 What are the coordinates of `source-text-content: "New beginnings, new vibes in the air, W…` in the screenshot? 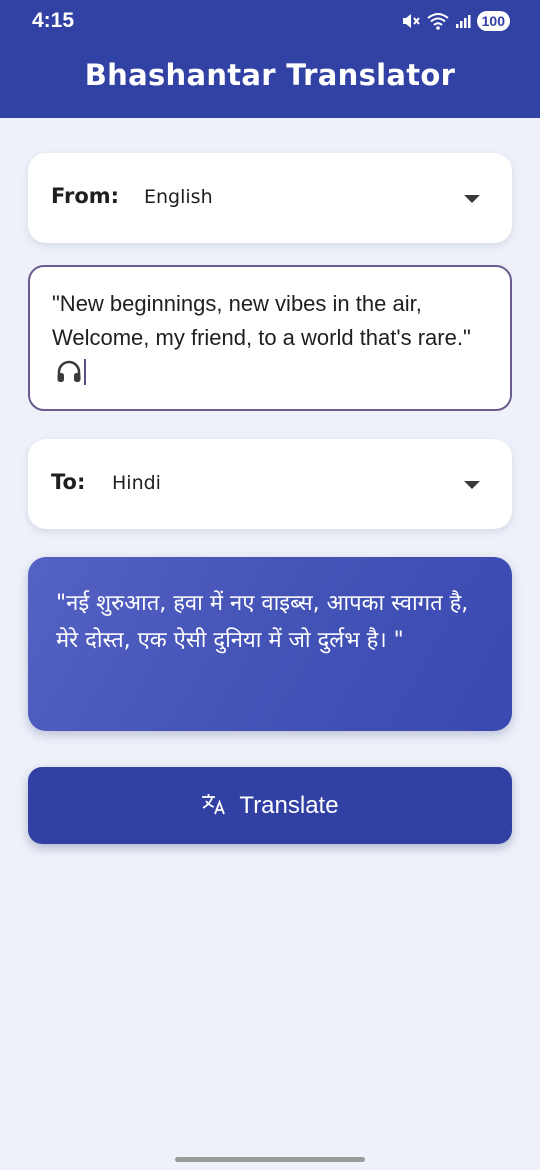 It's located at (264, 320).